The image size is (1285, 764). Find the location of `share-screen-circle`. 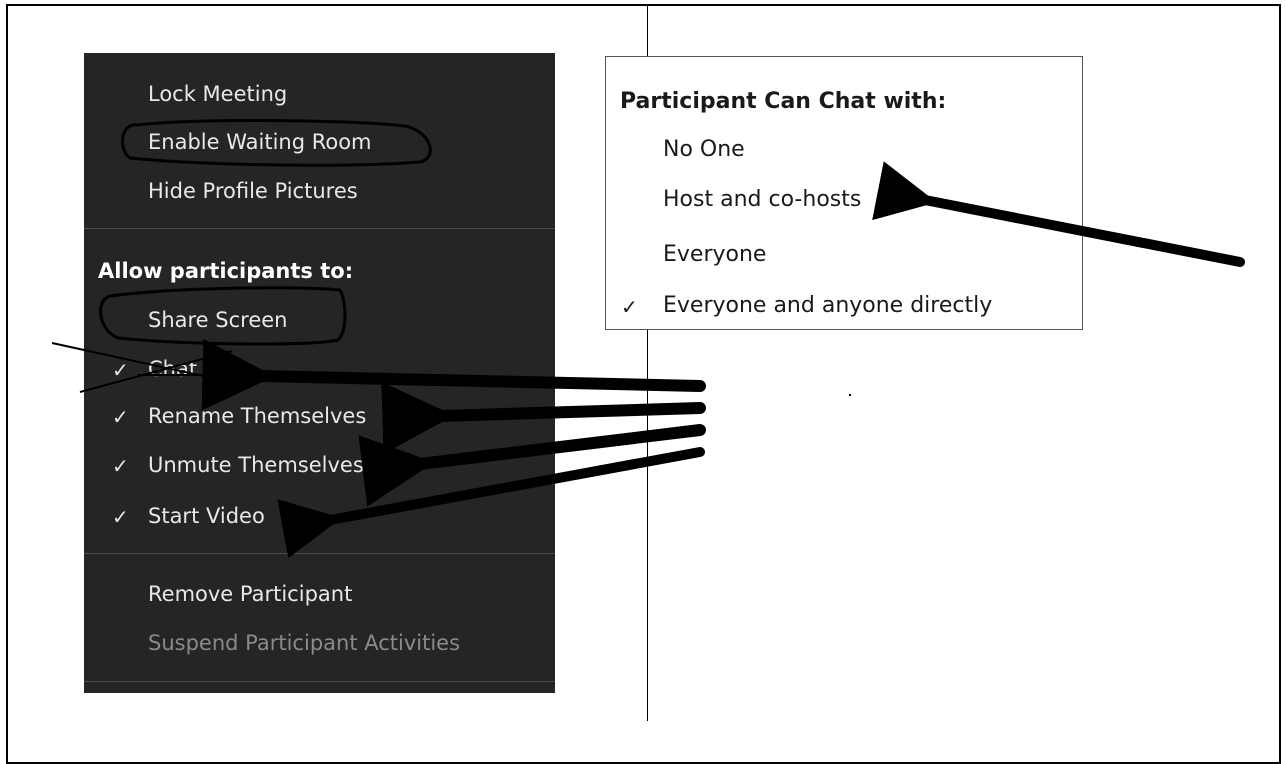

share-screen-circle is located at coordinates (223, 316).